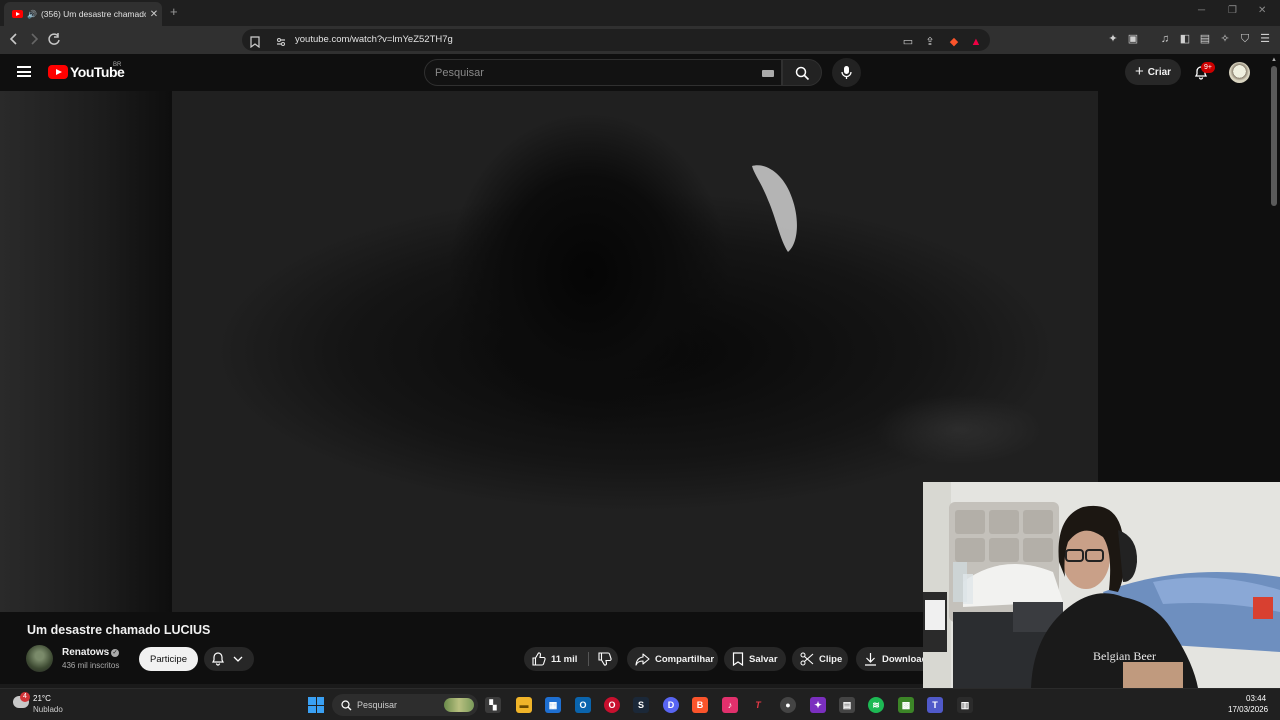 The height and width of the screenshot is (720, 1280). I want to click on channel-name: Renatows, so click(85, 652).